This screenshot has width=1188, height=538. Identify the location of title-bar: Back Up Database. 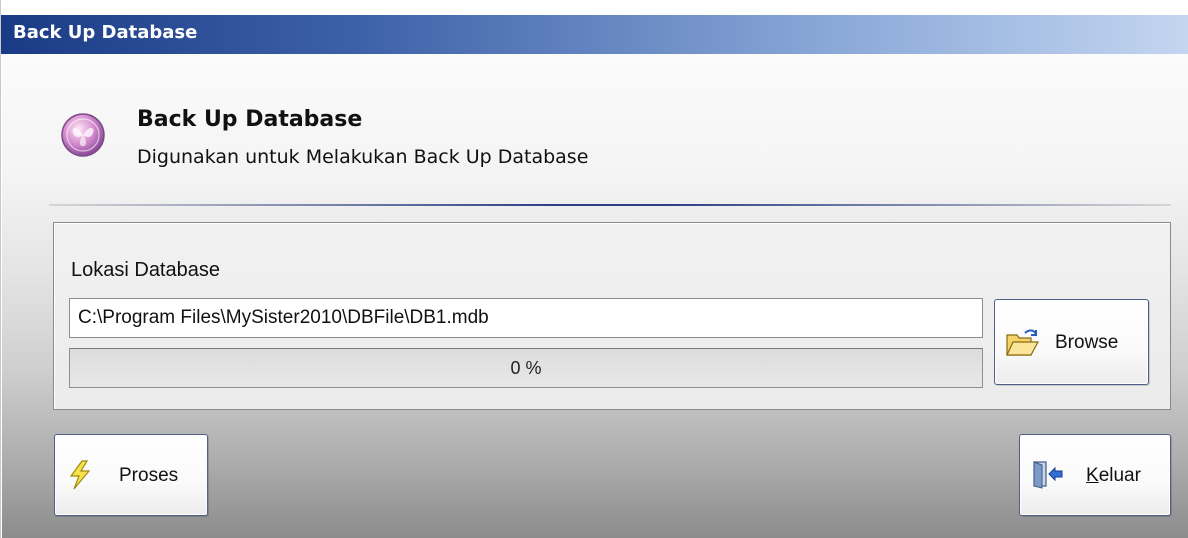
(594, 34).